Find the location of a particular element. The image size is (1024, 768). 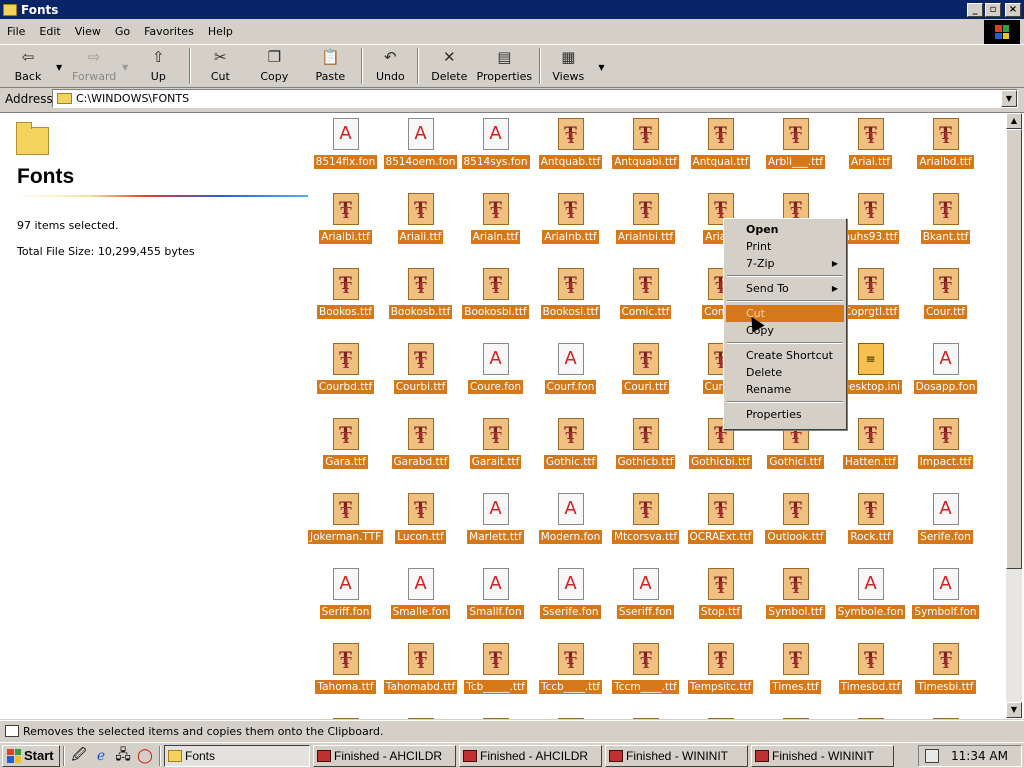

task-button-wininit-2: Finished - WININIT is located at coordinates (822, 755).